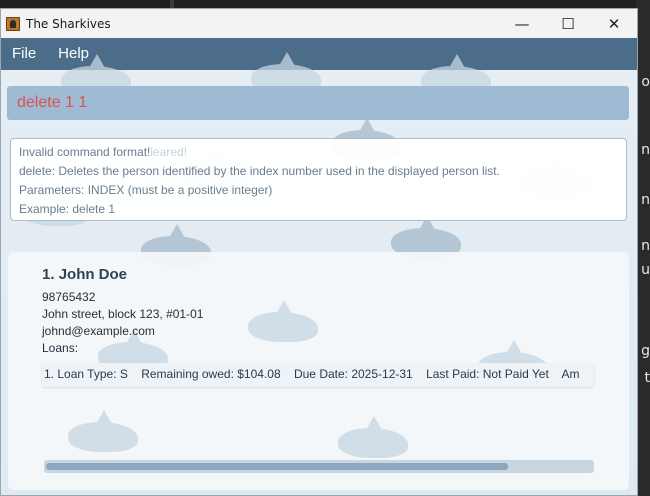 This screenshot has width=650, height=496. I want to click on loan-amount: Am, so click(570, 374).